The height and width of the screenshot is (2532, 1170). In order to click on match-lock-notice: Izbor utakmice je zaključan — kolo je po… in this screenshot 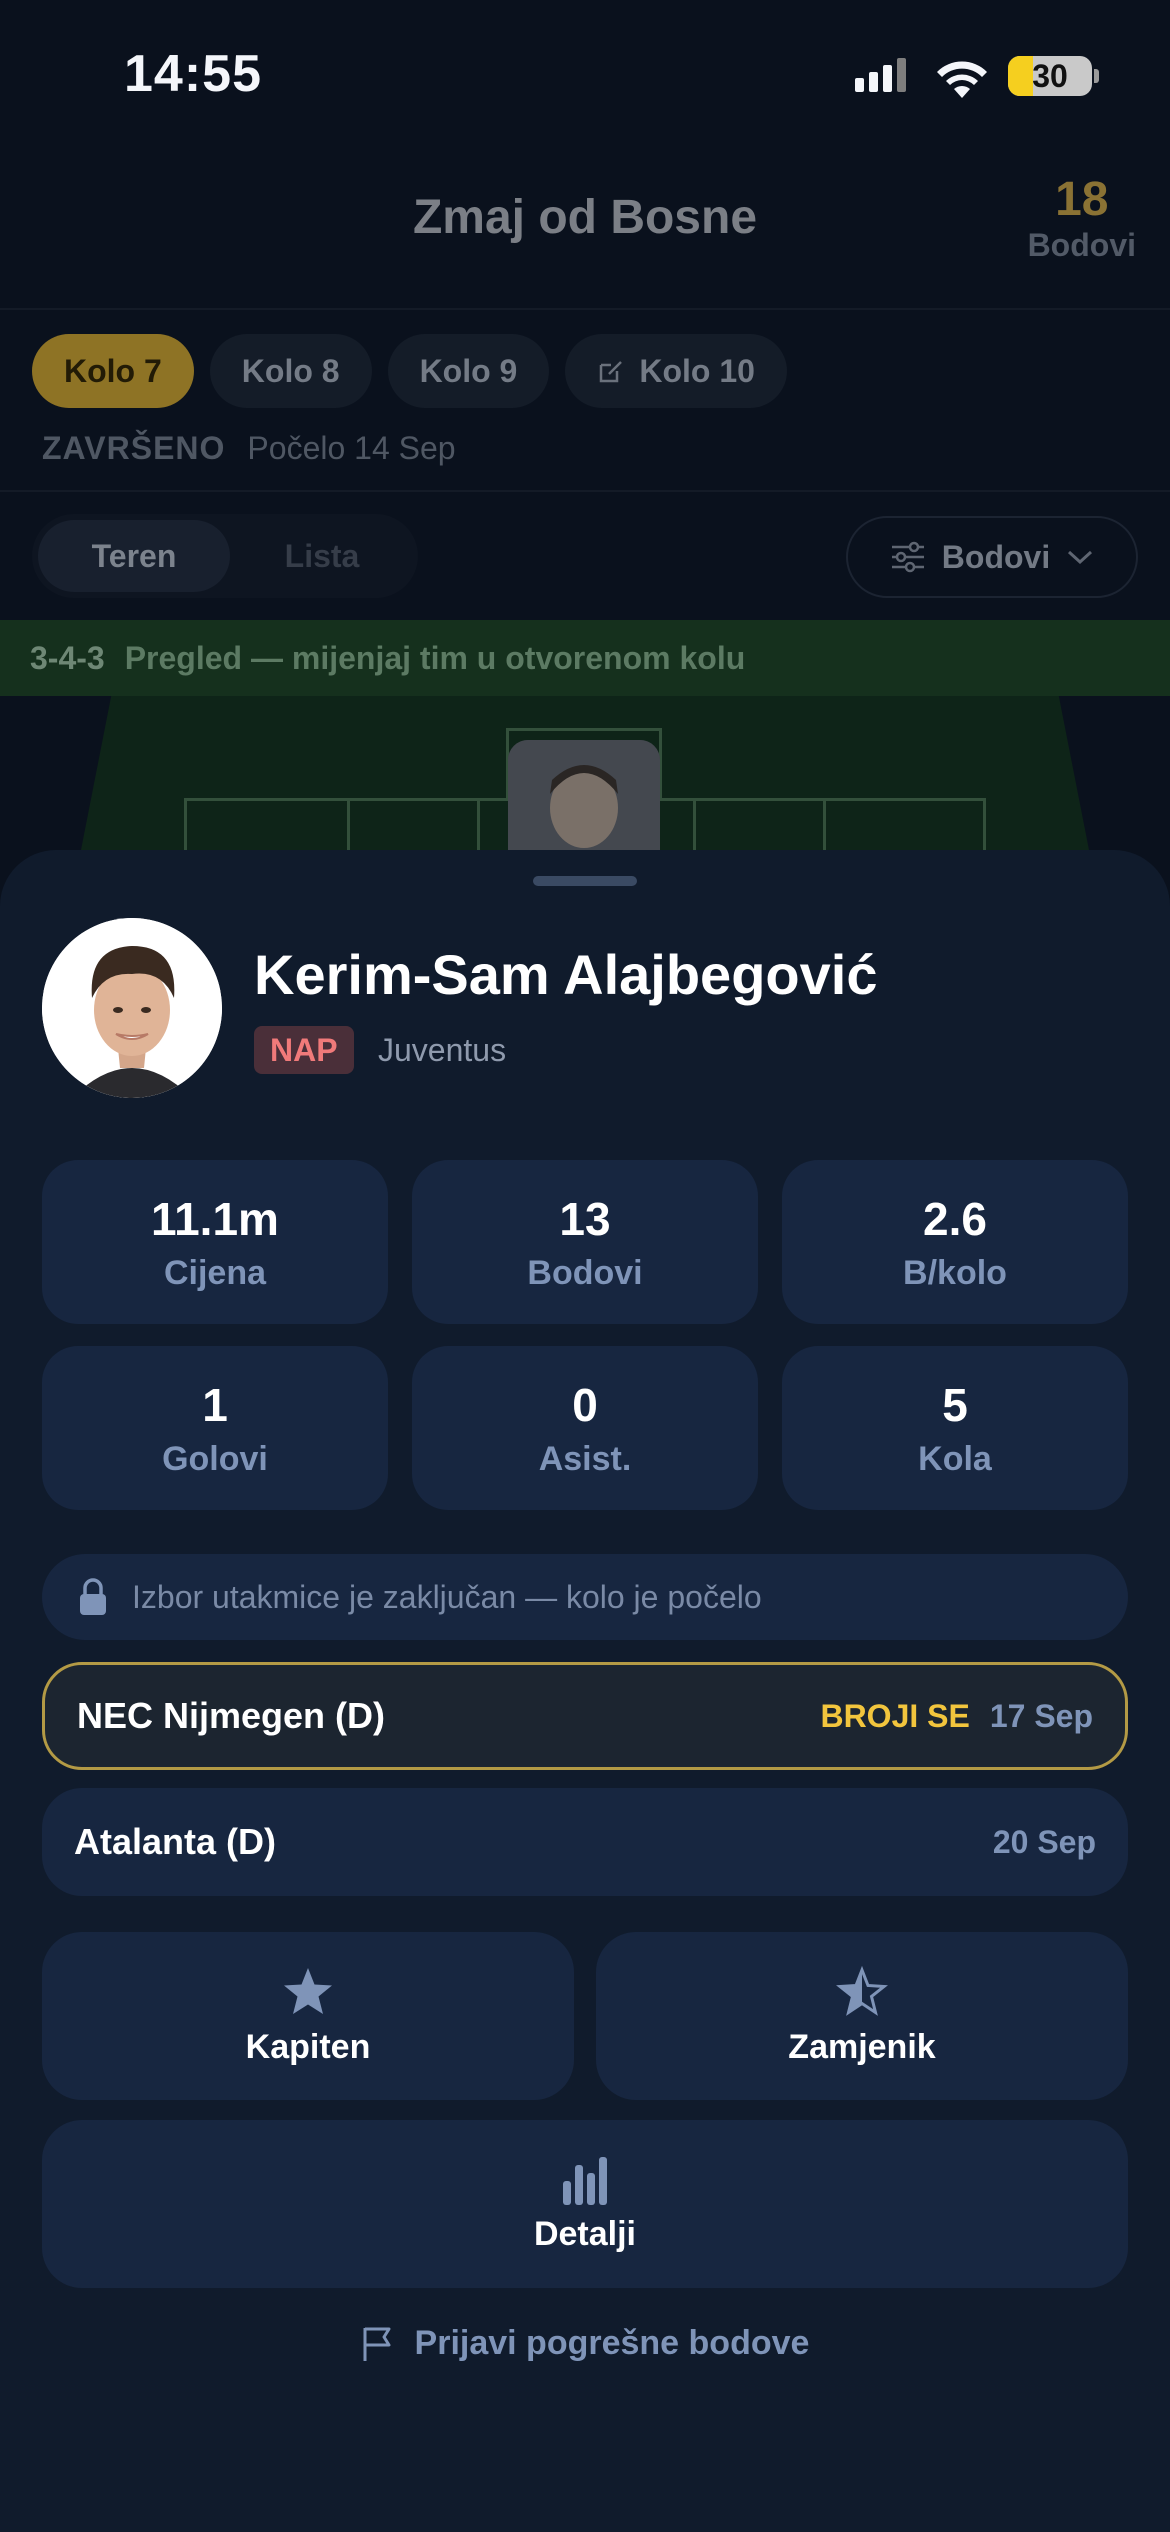, I will do `click(585, 1597)`.